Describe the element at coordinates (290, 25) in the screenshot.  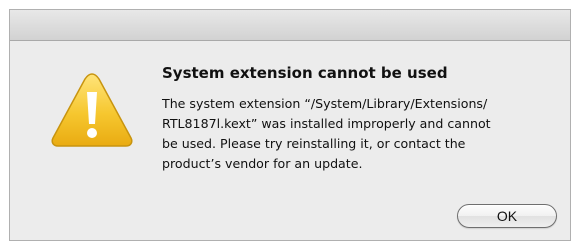
I see `dialog-titlebar` at that location.